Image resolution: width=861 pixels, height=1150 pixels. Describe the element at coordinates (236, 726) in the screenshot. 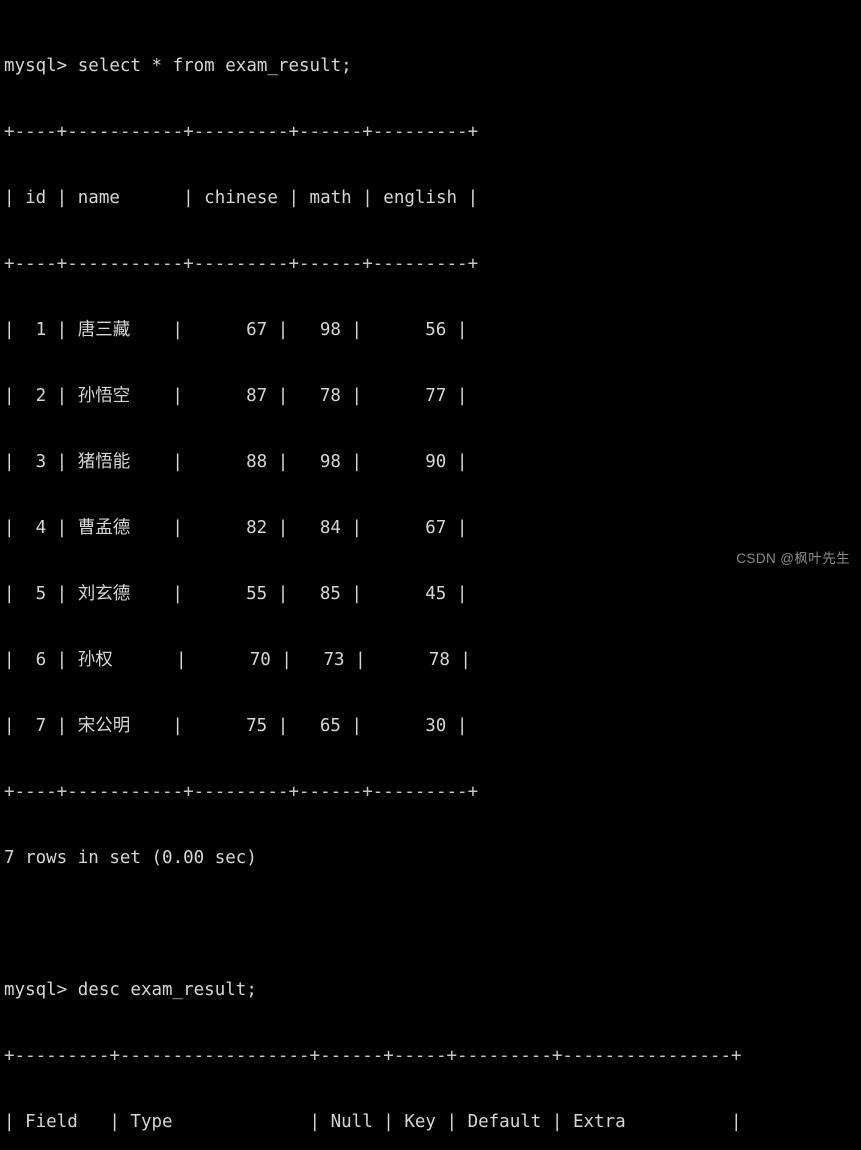

I see `table-row: | 7 | 宋公明 | 75 | 65 | 30 |` at that location.